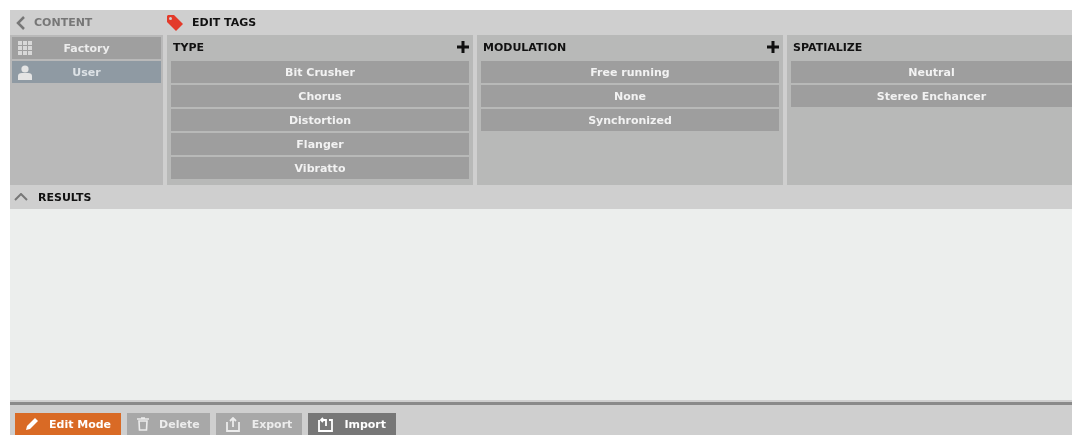 Image resolution: width=1072 pixels, height=435 pixels. I want to click on import-icon, so click(326, 424).